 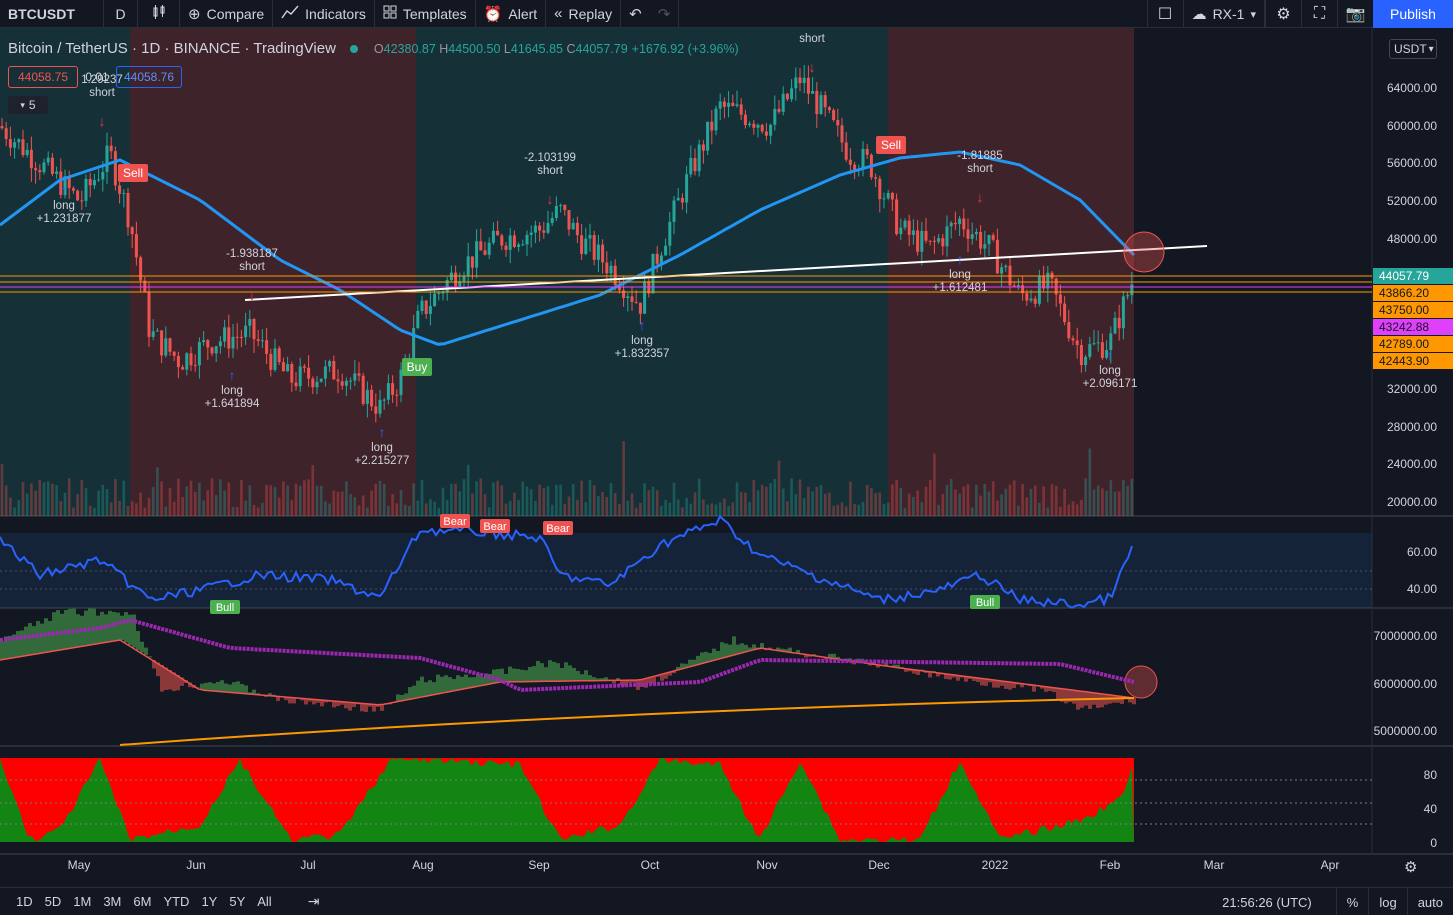 I want to click on sell-price-button: 44058.75, so click(x=43, y=77).